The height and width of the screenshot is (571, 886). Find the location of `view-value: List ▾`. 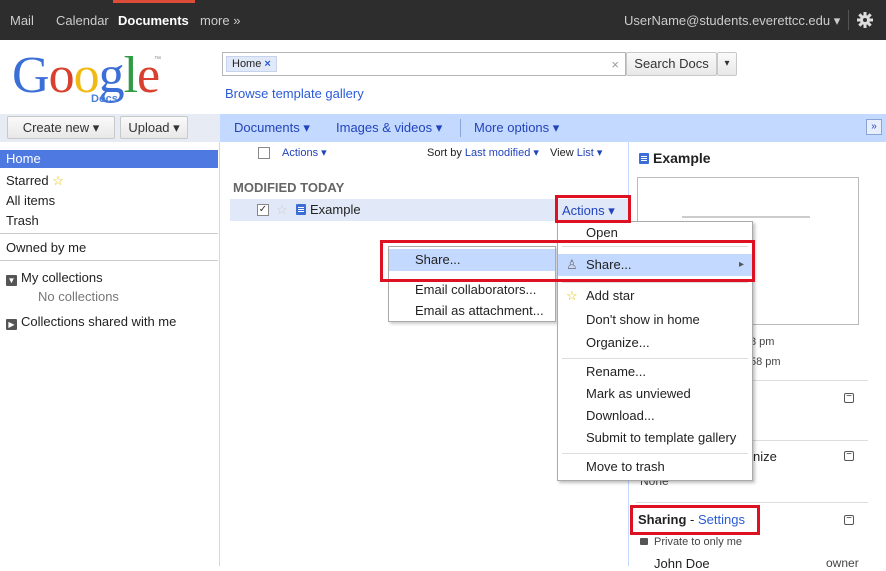

view-value: List ▾ is located at coordinates (589, 153).